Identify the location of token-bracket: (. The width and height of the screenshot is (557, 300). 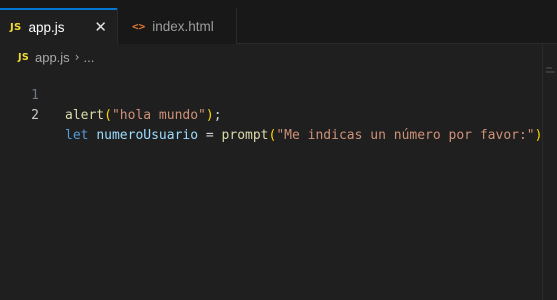
(108, 115).